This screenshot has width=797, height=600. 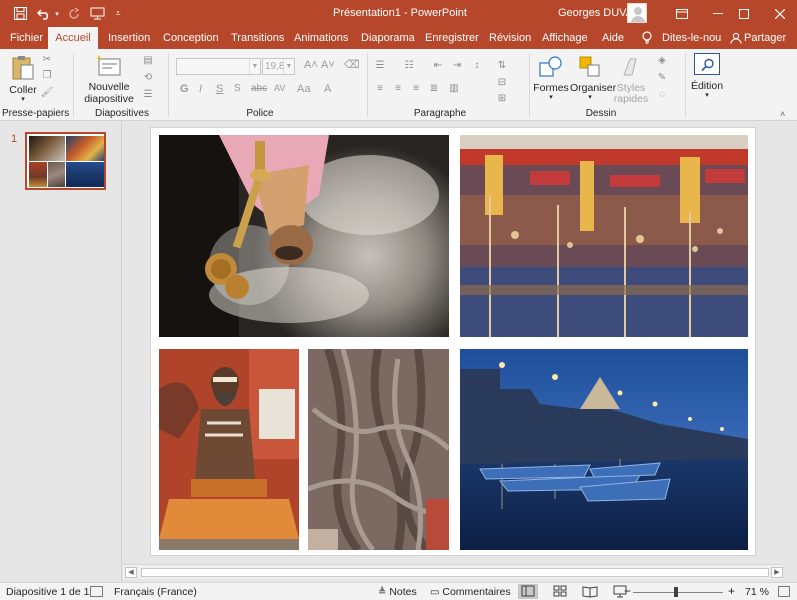 I want to click on tab-aide: Aide, so click(x=613, y=38).